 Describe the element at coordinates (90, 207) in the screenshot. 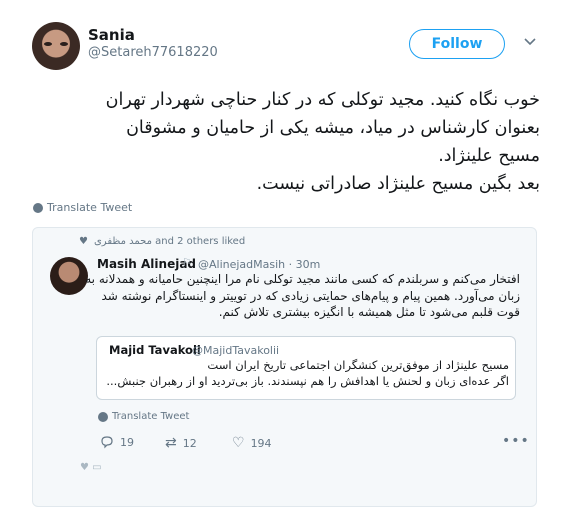

I see `translate-label: Translate Tweet` at that location.